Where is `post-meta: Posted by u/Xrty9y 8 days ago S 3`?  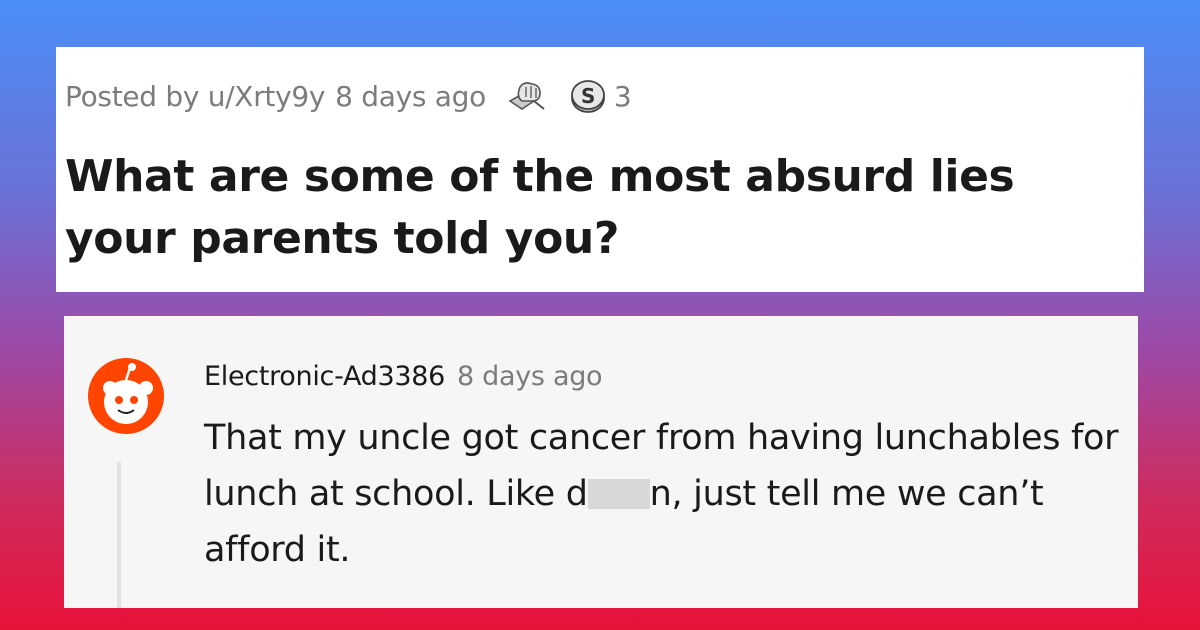
post-meta: Posted by u/Xrty9y 8 days ago S 3 is located at coordinates (348, 96).